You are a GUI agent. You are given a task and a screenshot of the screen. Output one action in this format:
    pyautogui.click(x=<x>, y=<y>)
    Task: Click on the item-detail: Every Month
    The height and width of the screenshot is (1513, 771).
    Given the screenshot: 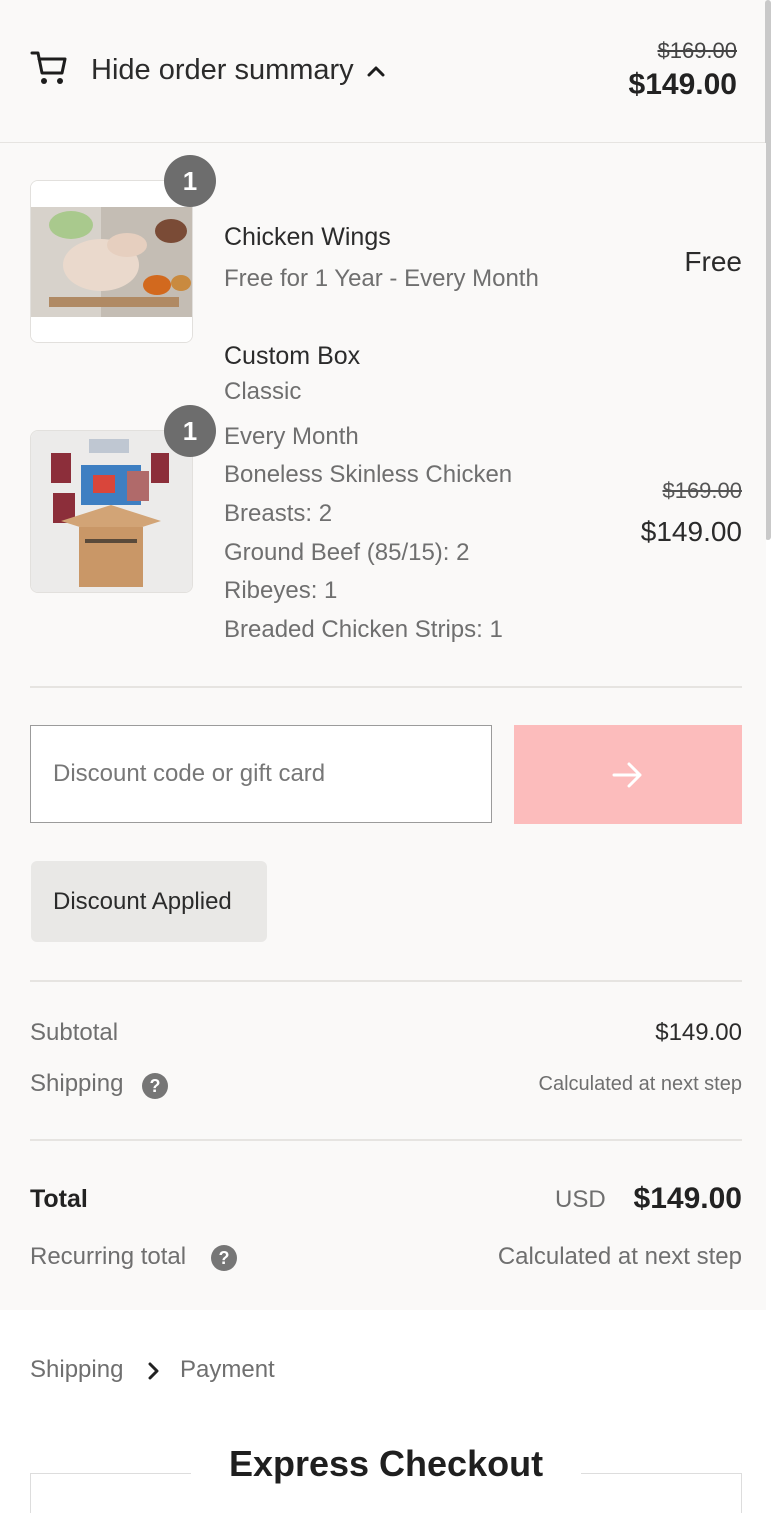 What is the action you would take?
    pyautogui.click(x=291, y=436)
    